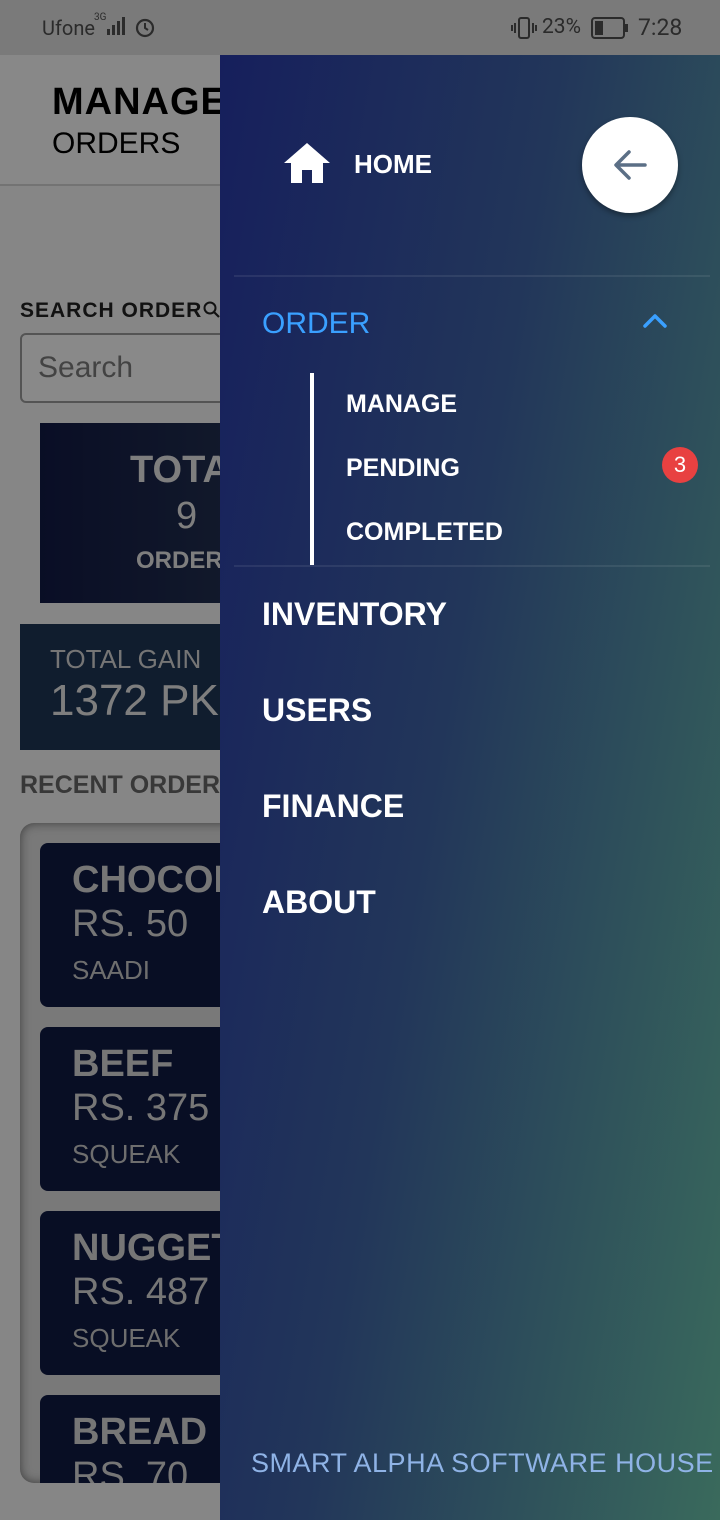  What do you see at coordinates (472, 325) in the screenshot?
I see `drawer-order-toggle: ORDER` at bounding box center [472, 325].